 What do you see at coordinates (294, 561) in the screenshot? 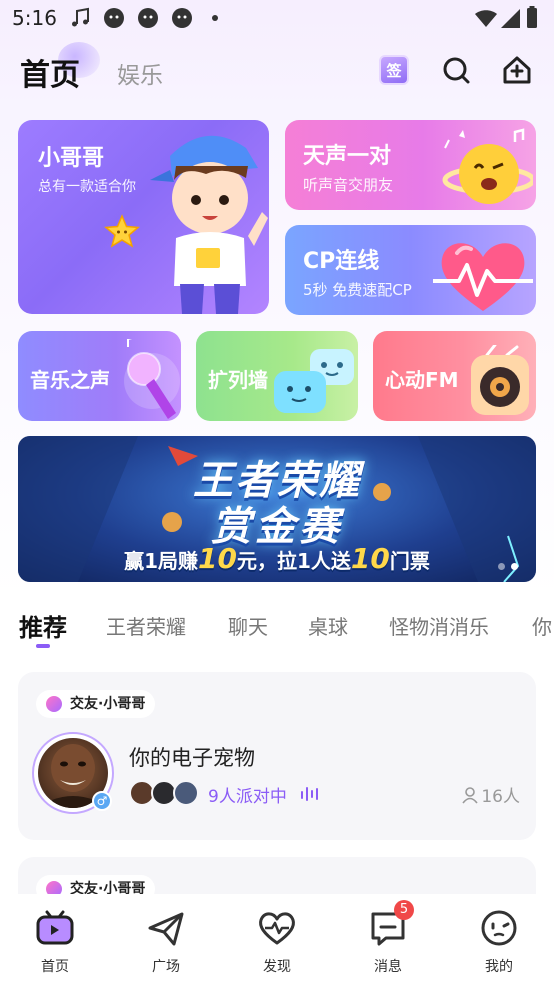
I see `banner-sub-text: 元，拉1人送` at bounding box center [294, 561].